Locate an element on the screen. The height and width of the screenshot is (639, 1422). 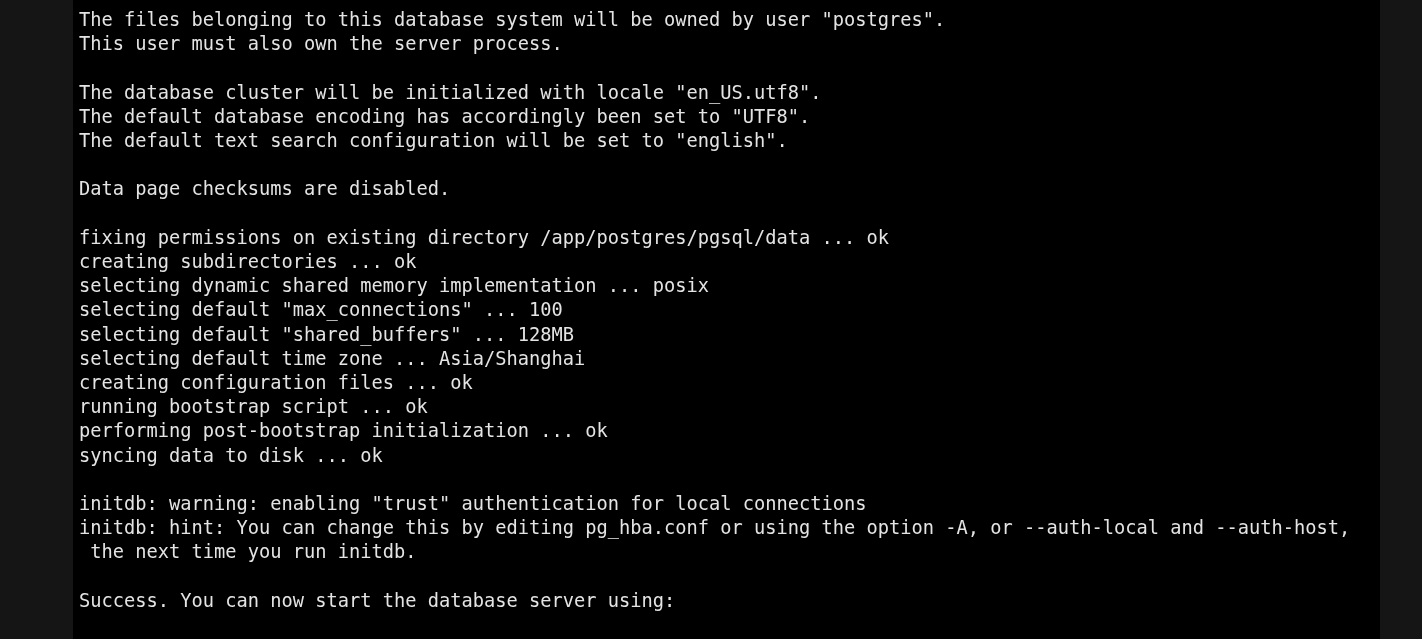
terminal-line: syncing data to disk ... ok is located at coordinates (231, 455).